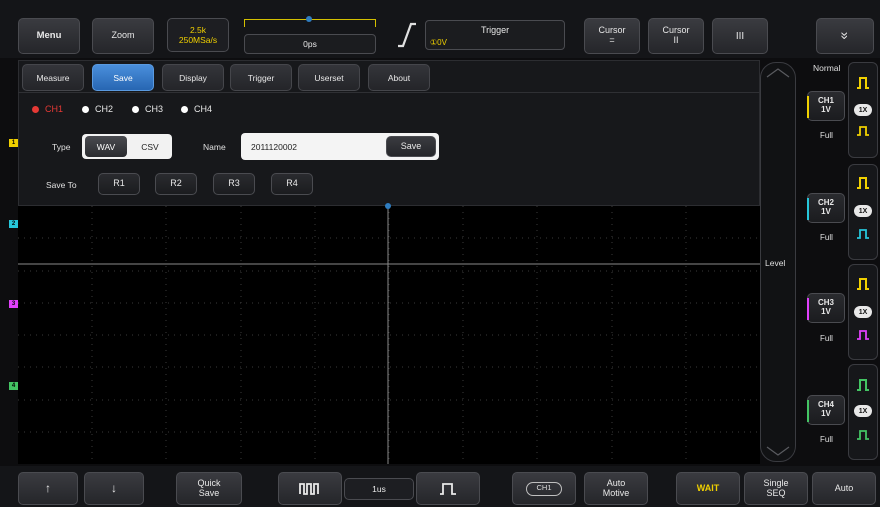  Describe the element at coordinates (495, 30) in the screenshot. I see `trigger-title: Trigger` at that location.